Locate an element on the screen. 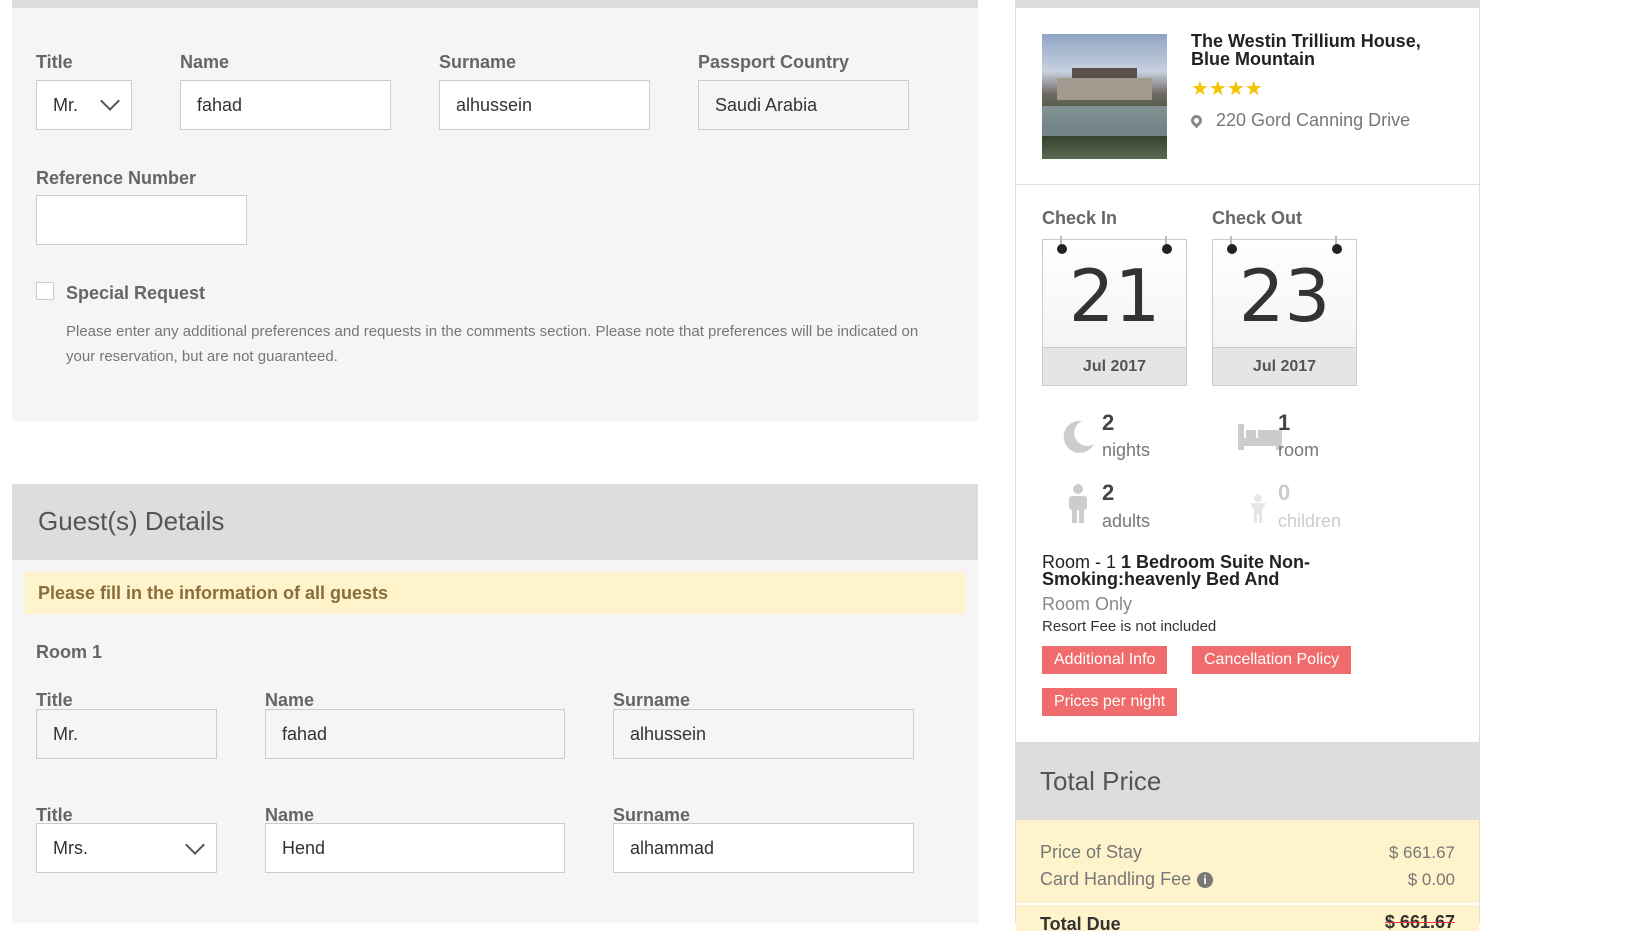 The image size is (1629, 935). guest-details-title: Guest(s) Details is located at coordinates (131, 521).